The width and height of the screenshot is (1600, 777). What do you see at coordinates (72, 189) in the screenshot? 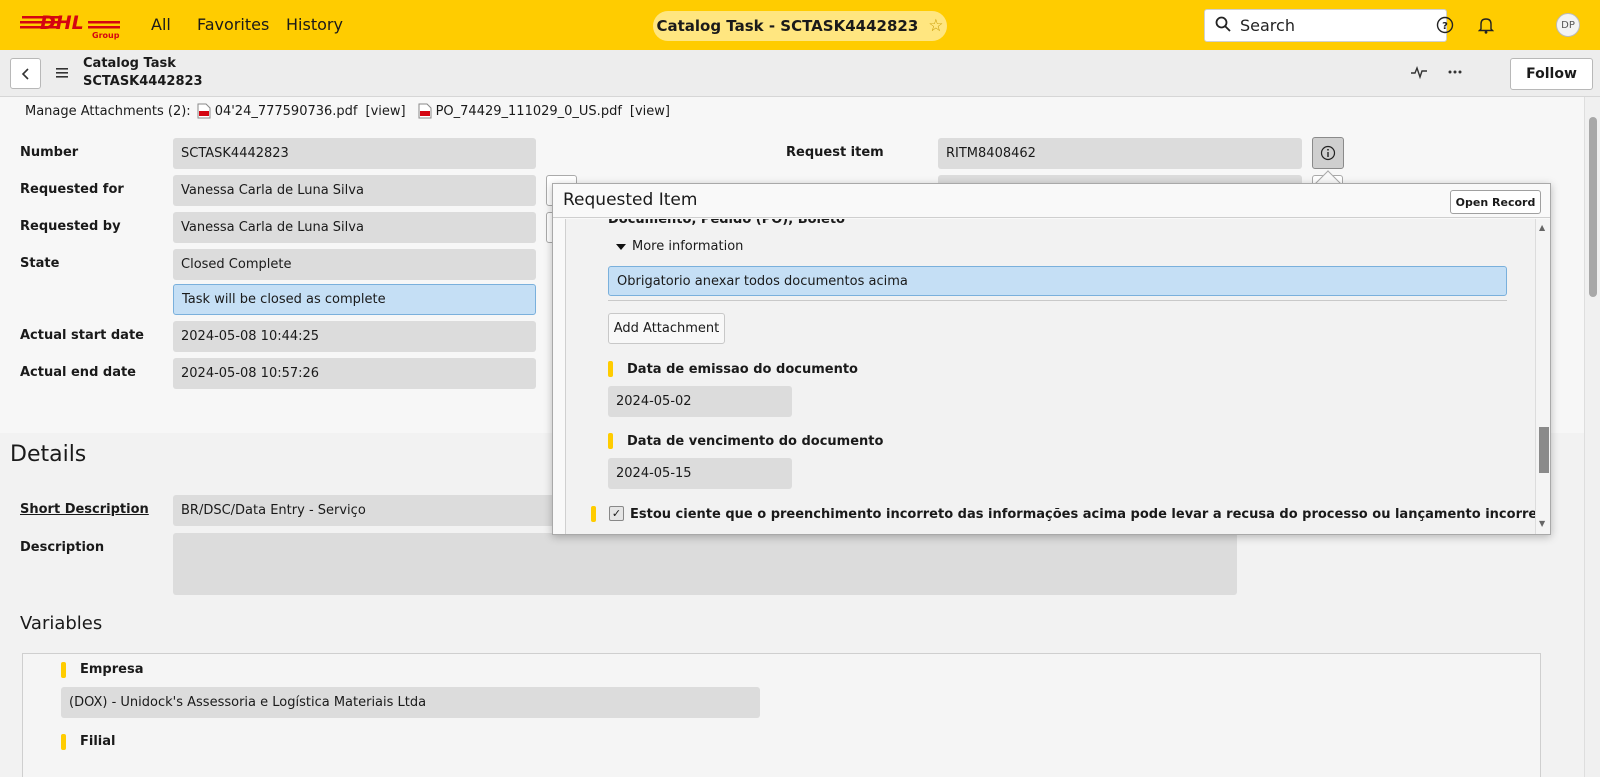
I see `requested-for-label: Requested for` at bounding box center [72, 189].